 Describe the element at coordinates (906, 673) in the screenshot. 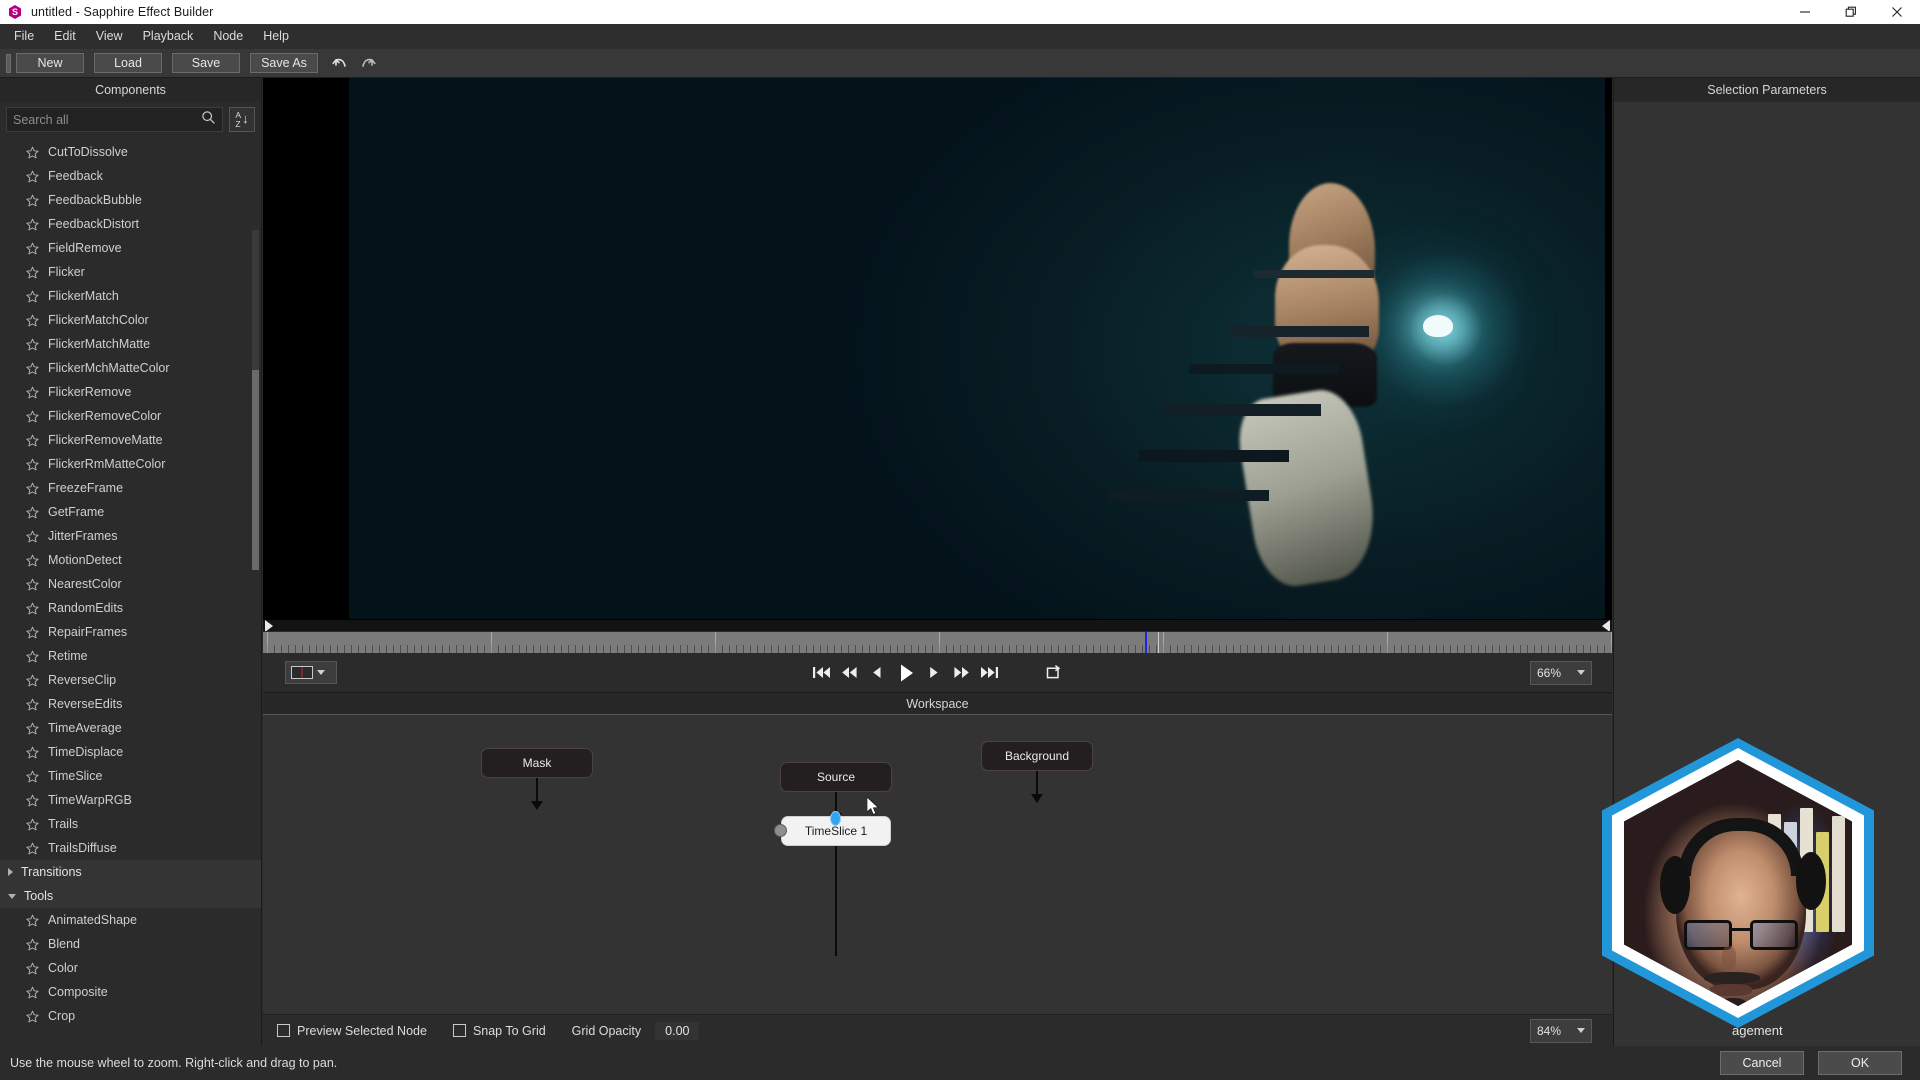

I see `pause-button` at that location.